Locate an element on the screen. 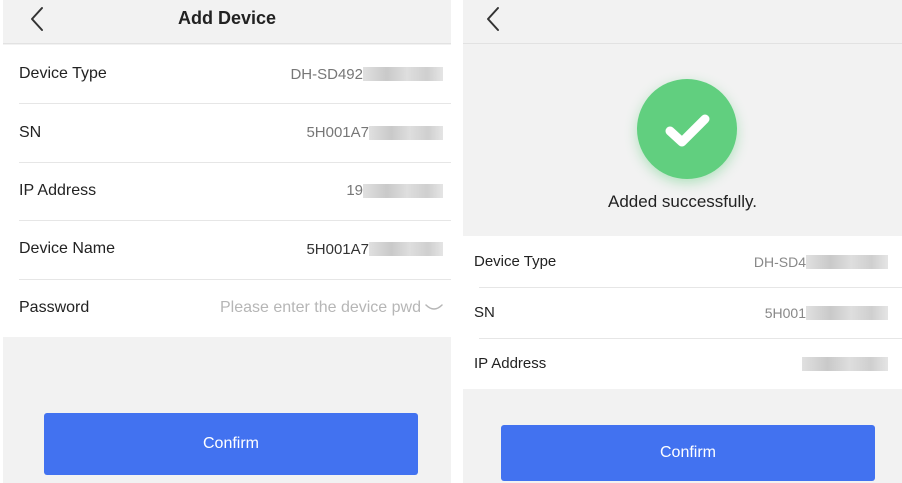 This screenshot has width=902, height=483. device-name-label: Device Name is located at coordinates (67, 249).